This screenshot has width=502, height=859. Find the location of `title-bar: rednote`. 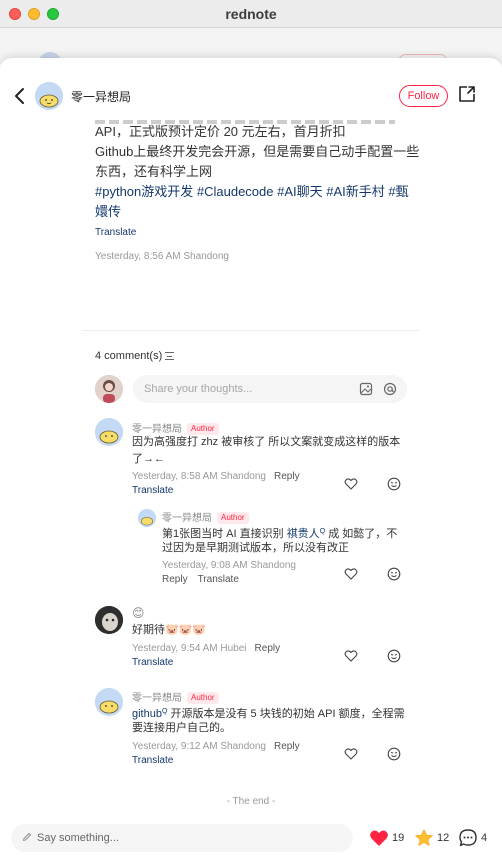

title-bar: rednote is located at coordinates (251, 14).